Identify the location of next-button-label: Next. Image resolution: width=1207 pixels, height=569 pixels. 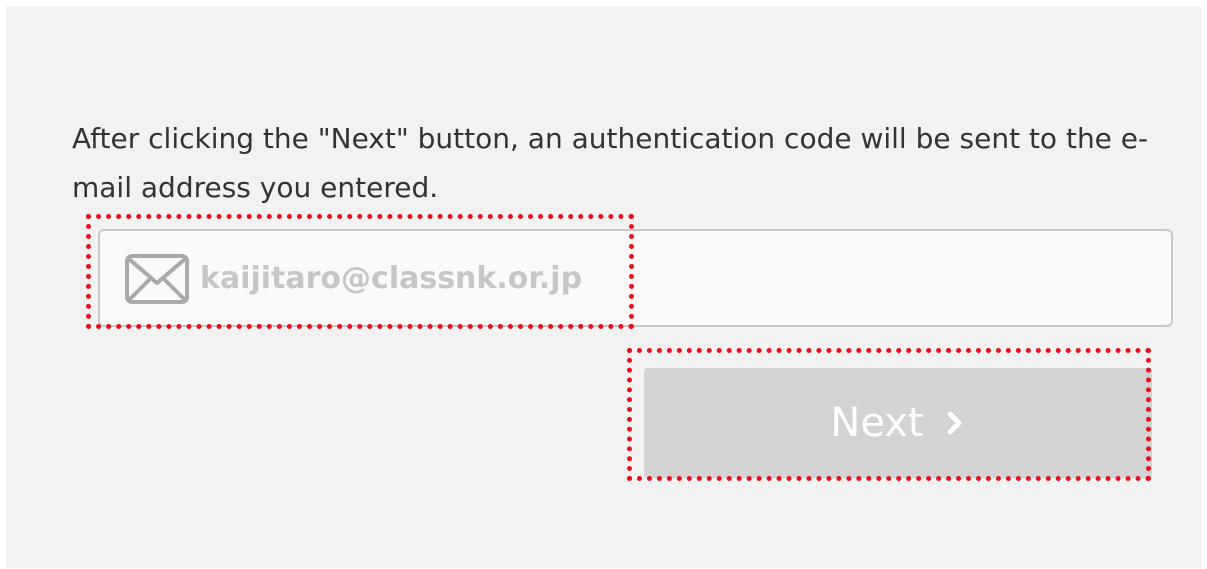
(877, 423).